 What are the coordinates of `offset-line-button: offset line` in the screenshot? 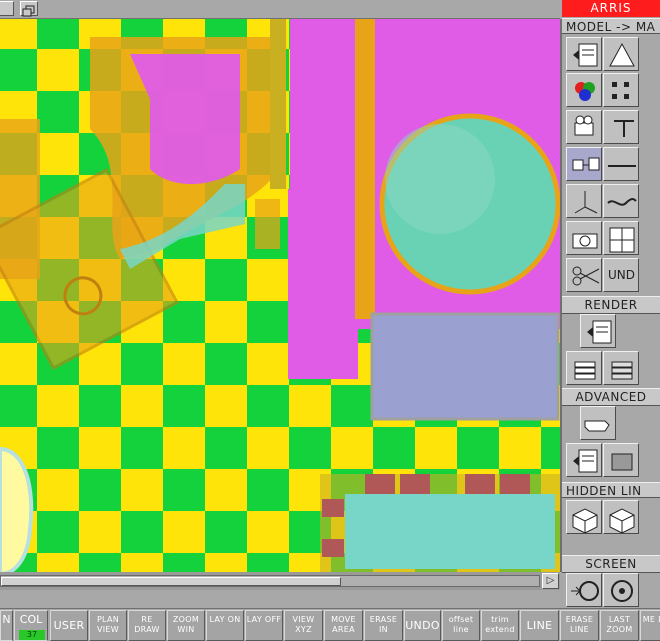 It's located at (461, 625).